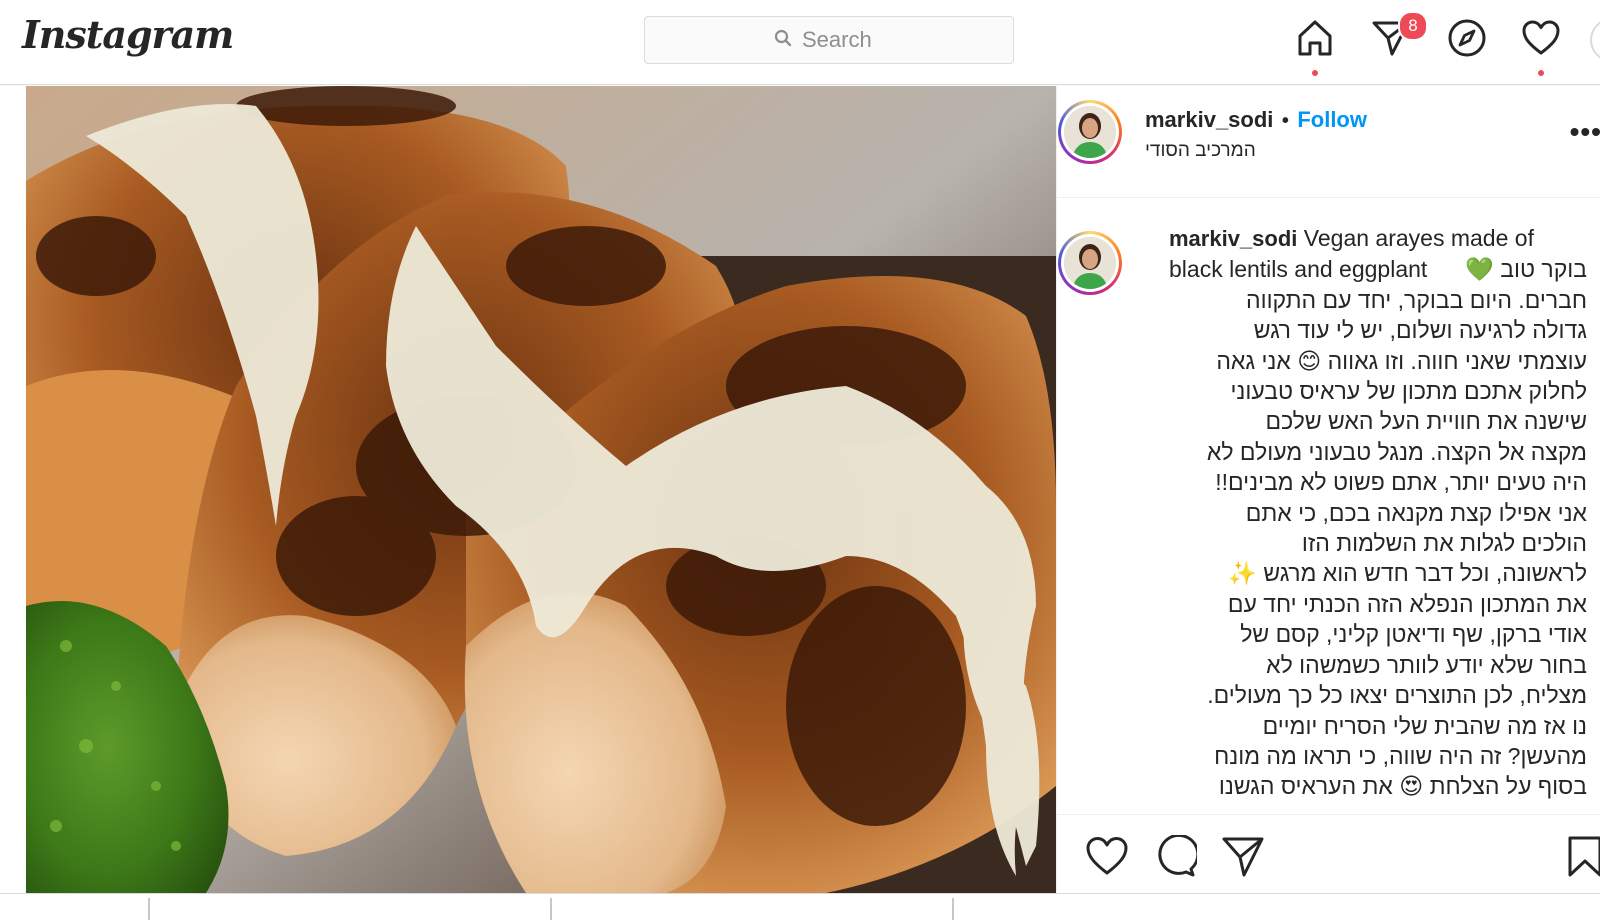 The width and height of the screenshot is (1600, 923). I want to click on search-input, so click(842, 40).